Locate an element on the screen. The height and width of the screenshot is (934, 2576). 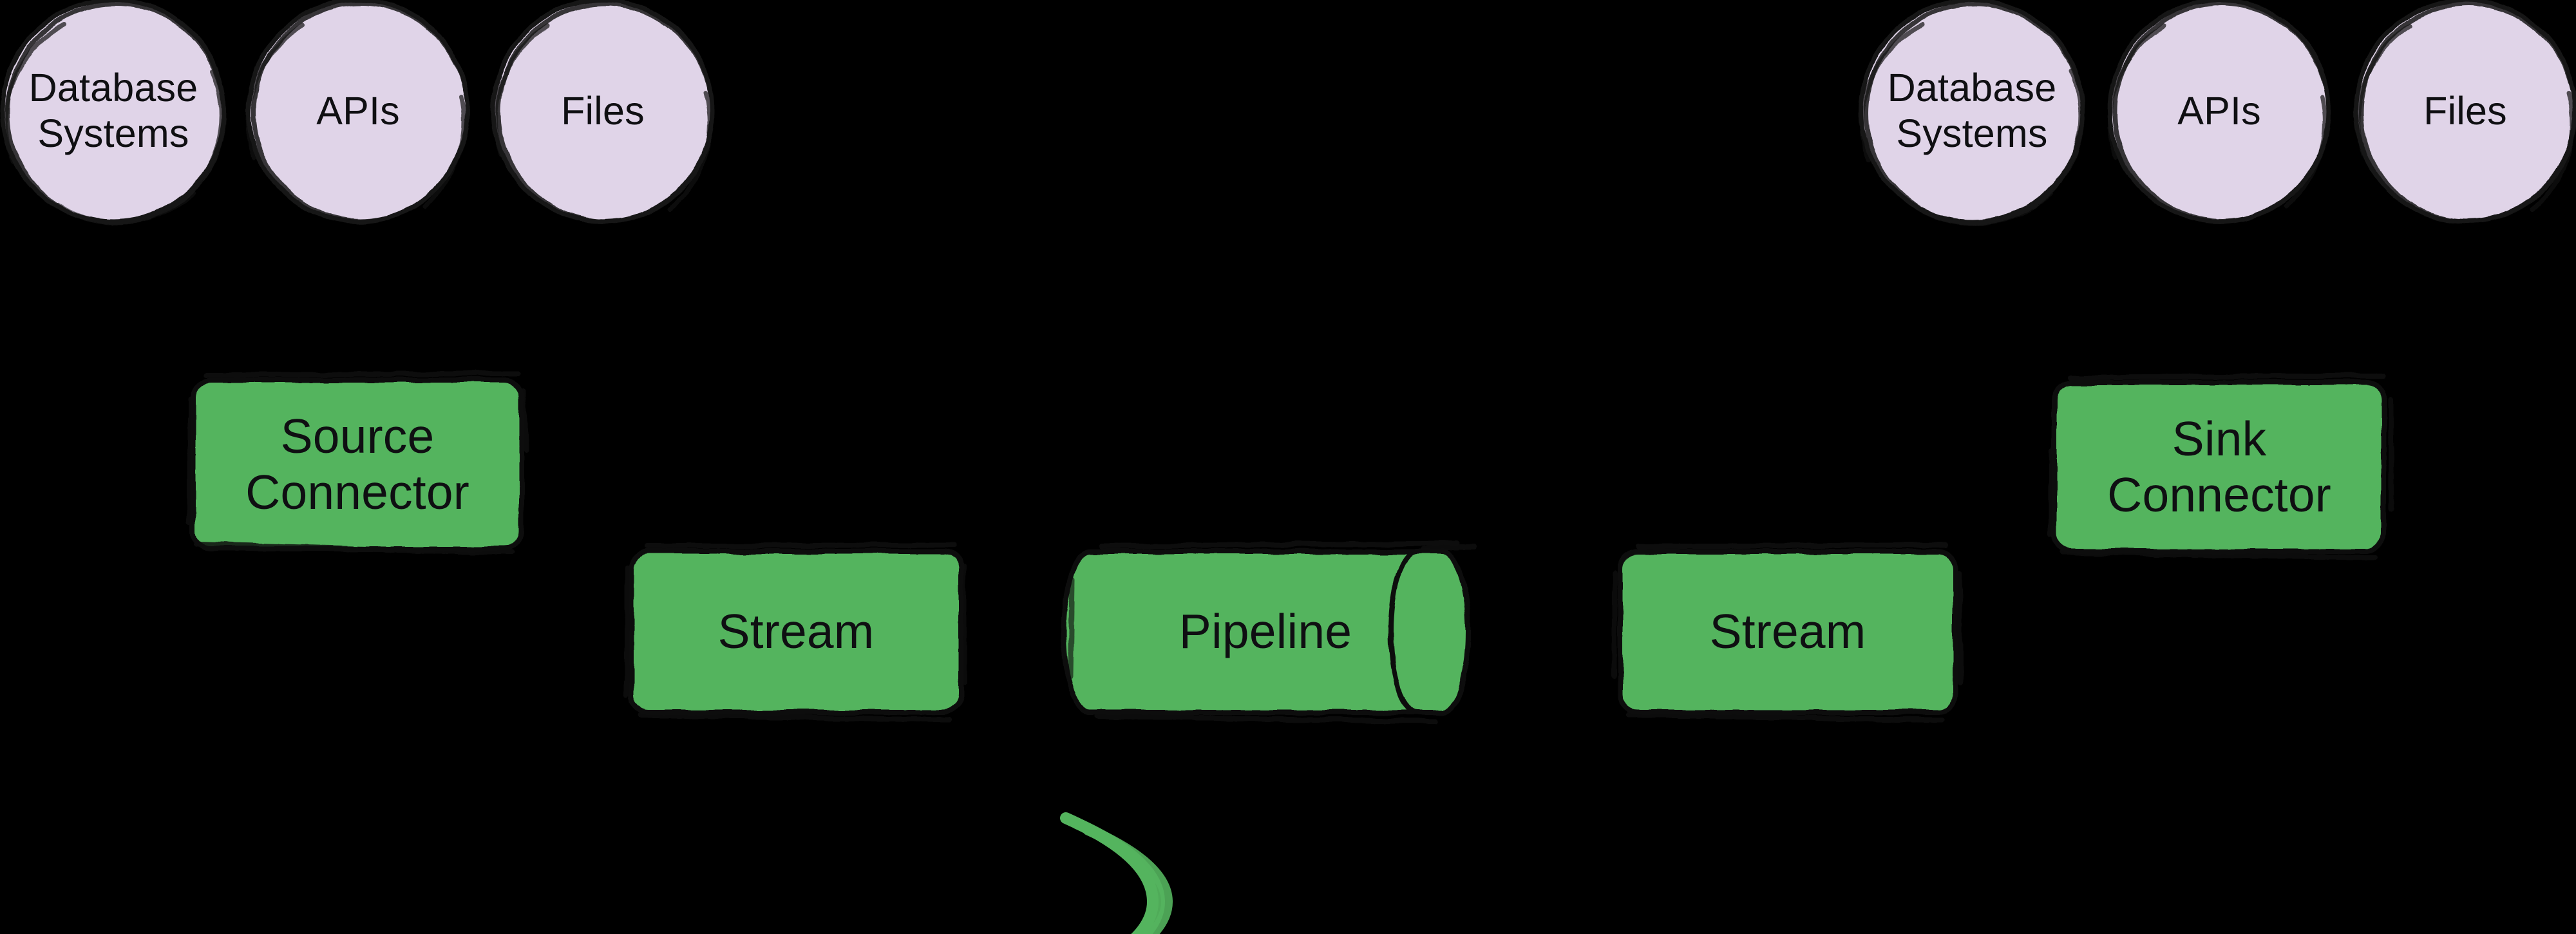
hit-left-files is located at coordinates (603, 111).